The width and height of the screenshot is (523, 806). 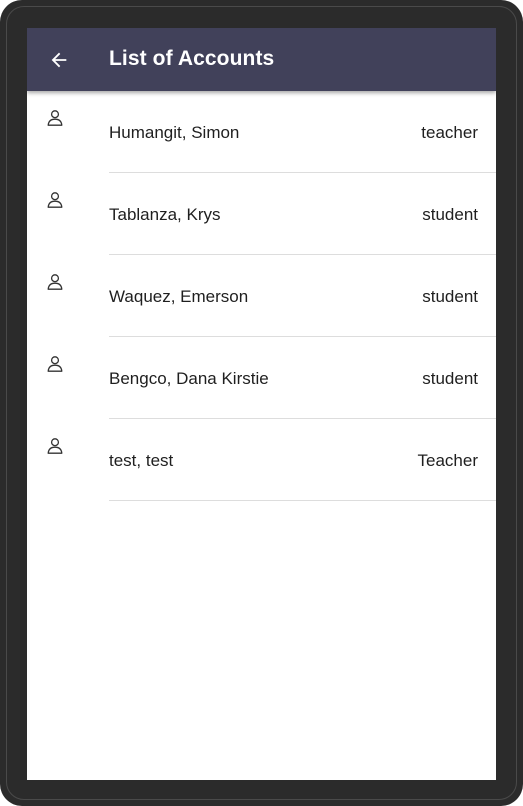 What do you see at coordinates (261, 214) in the screenshot?
I see `account-list-item: Tablanza, Krys student` at bounding box center [261, 214].